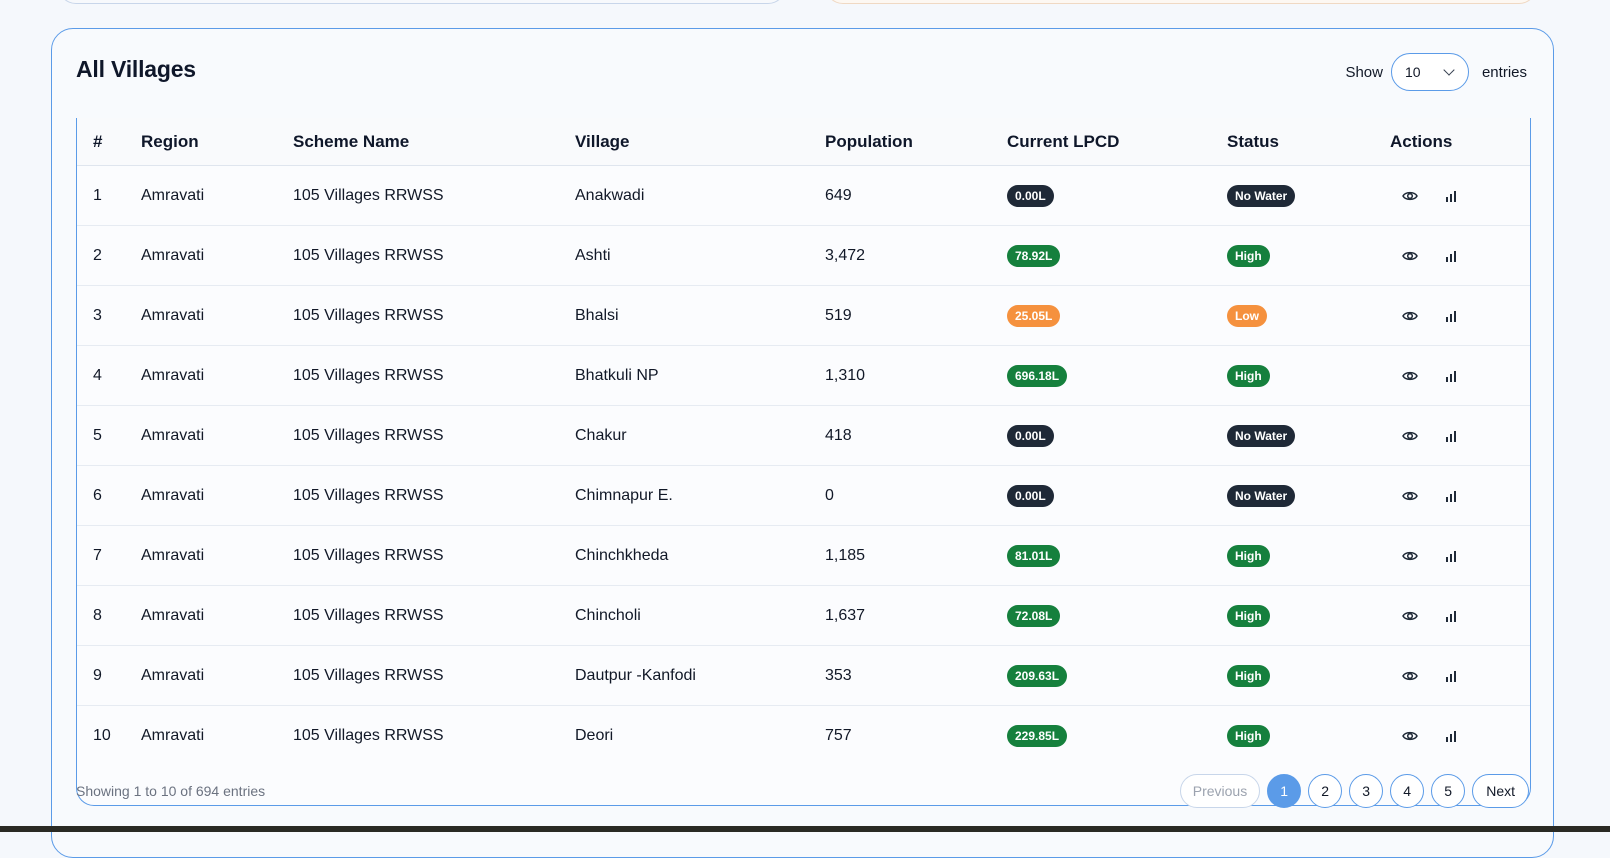 The image size is (1610, 858). I want to click on cell-index: 5, so click(101, 435).